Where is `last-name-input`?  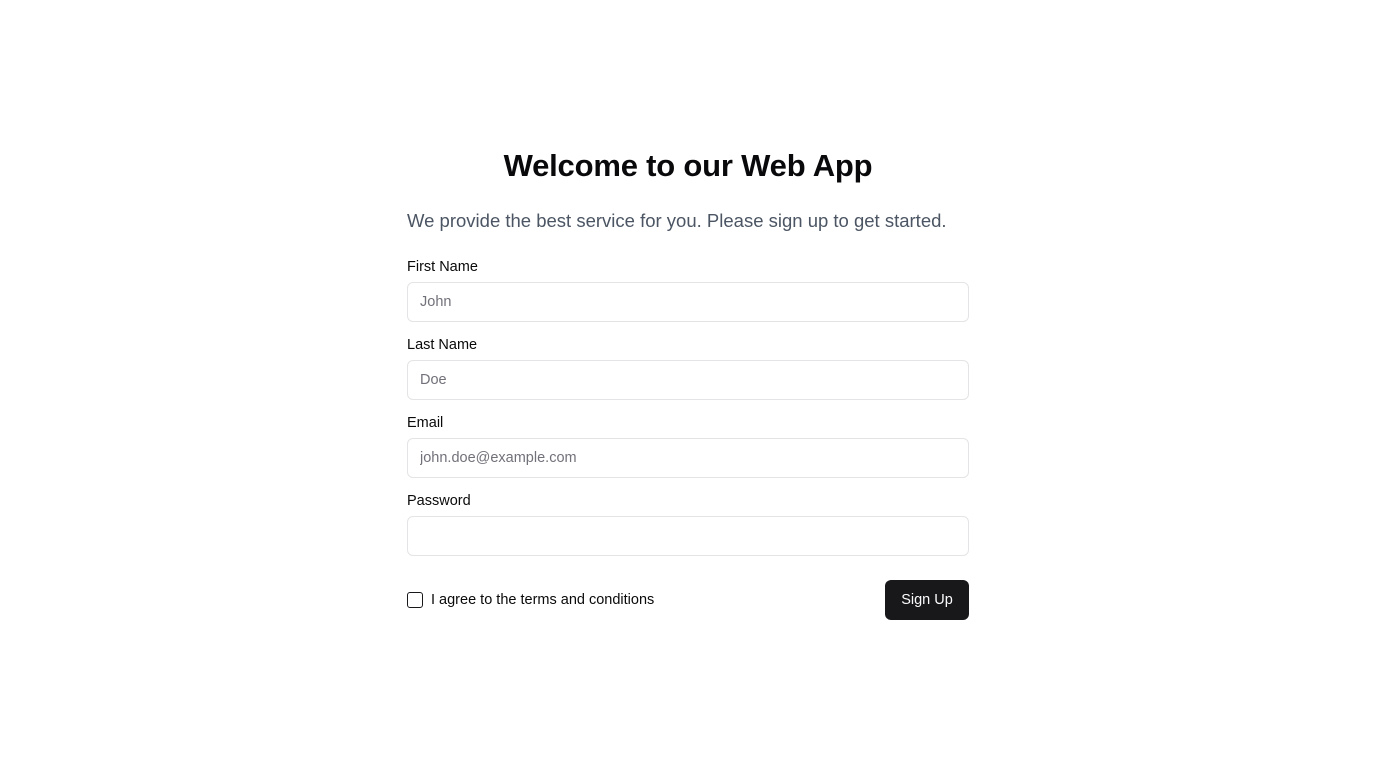
last-name-input is located at coordinates (688, 380).